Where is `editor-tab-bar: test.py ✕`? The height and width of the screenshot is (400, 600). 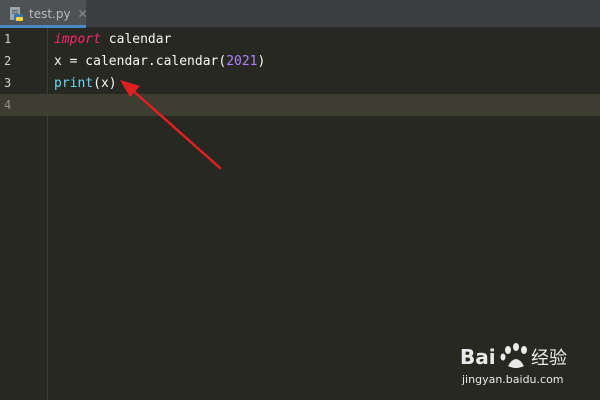 editor-tab-bar: test.py ✕ is located at coordinates (300, 14).